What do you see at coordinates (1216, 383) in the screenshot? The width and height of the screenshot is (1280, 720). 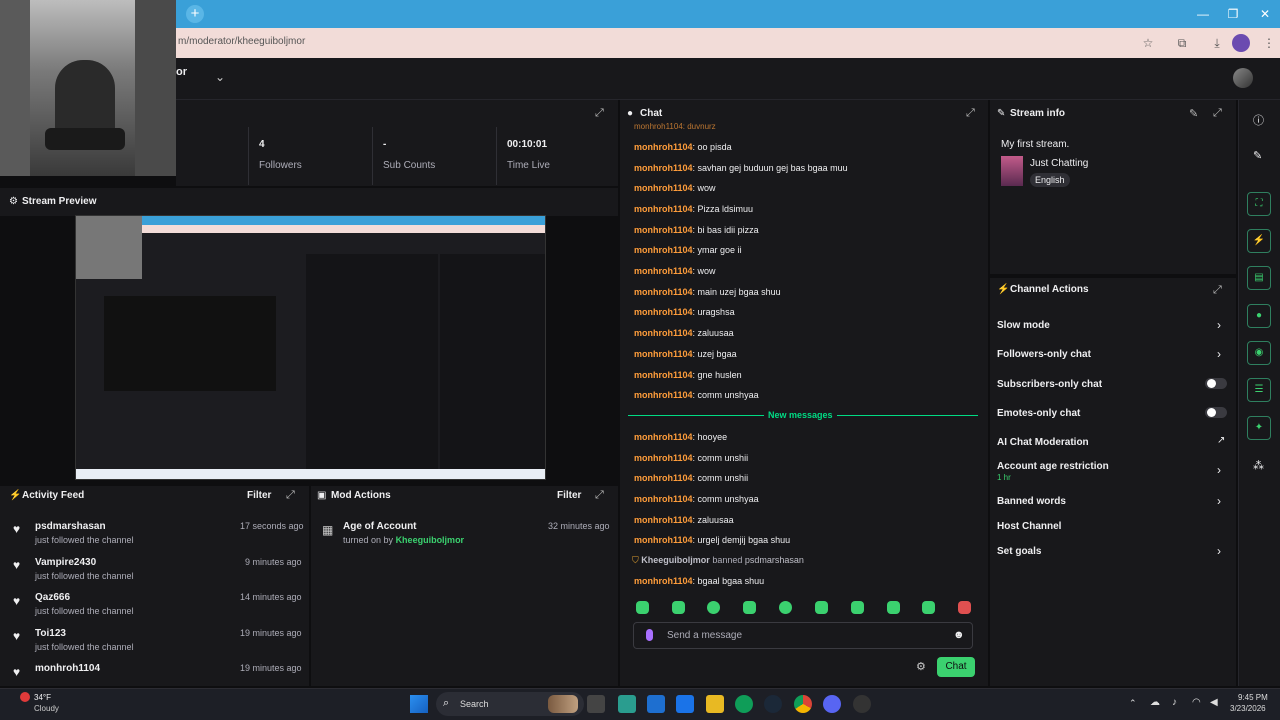 I see `subscribers-only-toggle` at bounding box center [1216, 383].